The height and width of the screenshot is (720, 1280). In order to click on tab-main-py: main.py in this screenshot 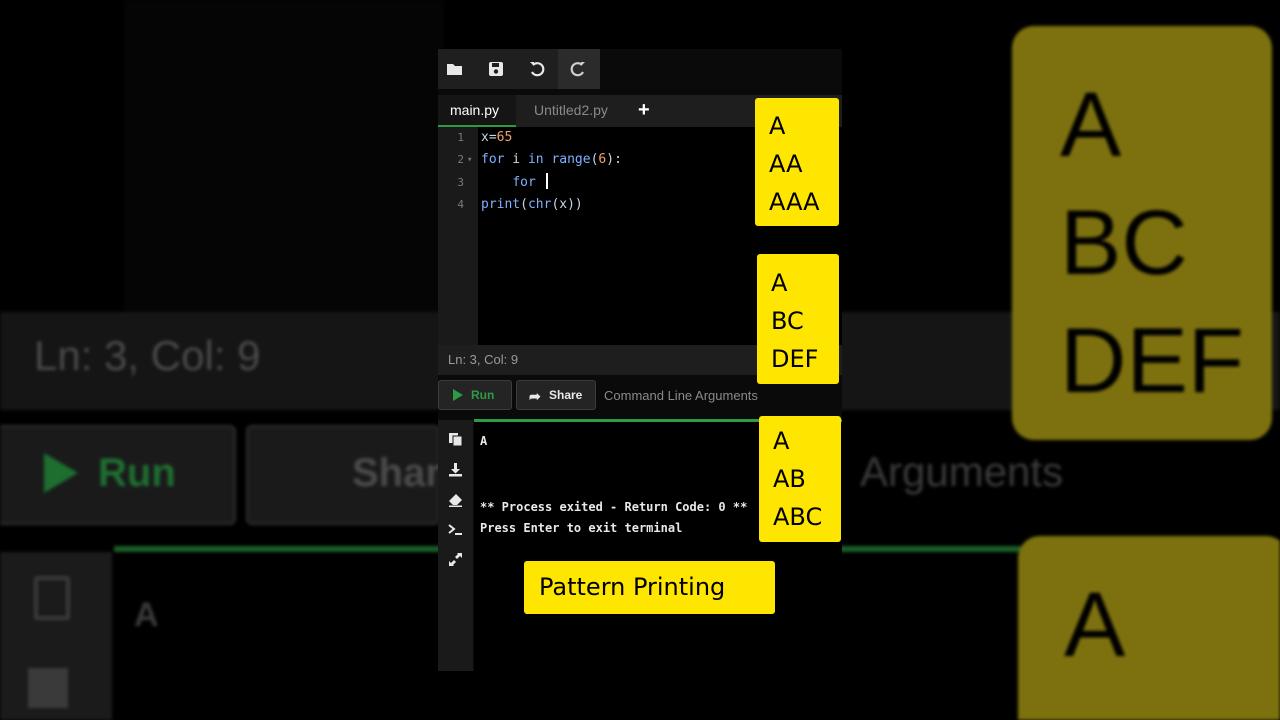, I will do `click(477, 111)`.